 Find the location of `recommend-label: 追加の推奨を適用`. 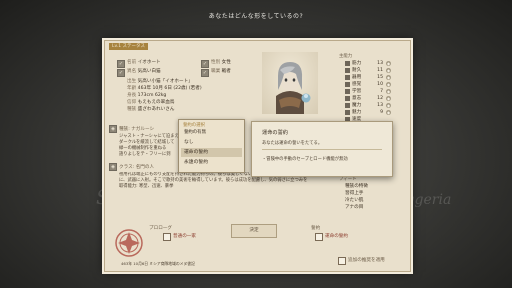

recommend-label: 追加の推奨を適用 is located at coordinates (366, 260).